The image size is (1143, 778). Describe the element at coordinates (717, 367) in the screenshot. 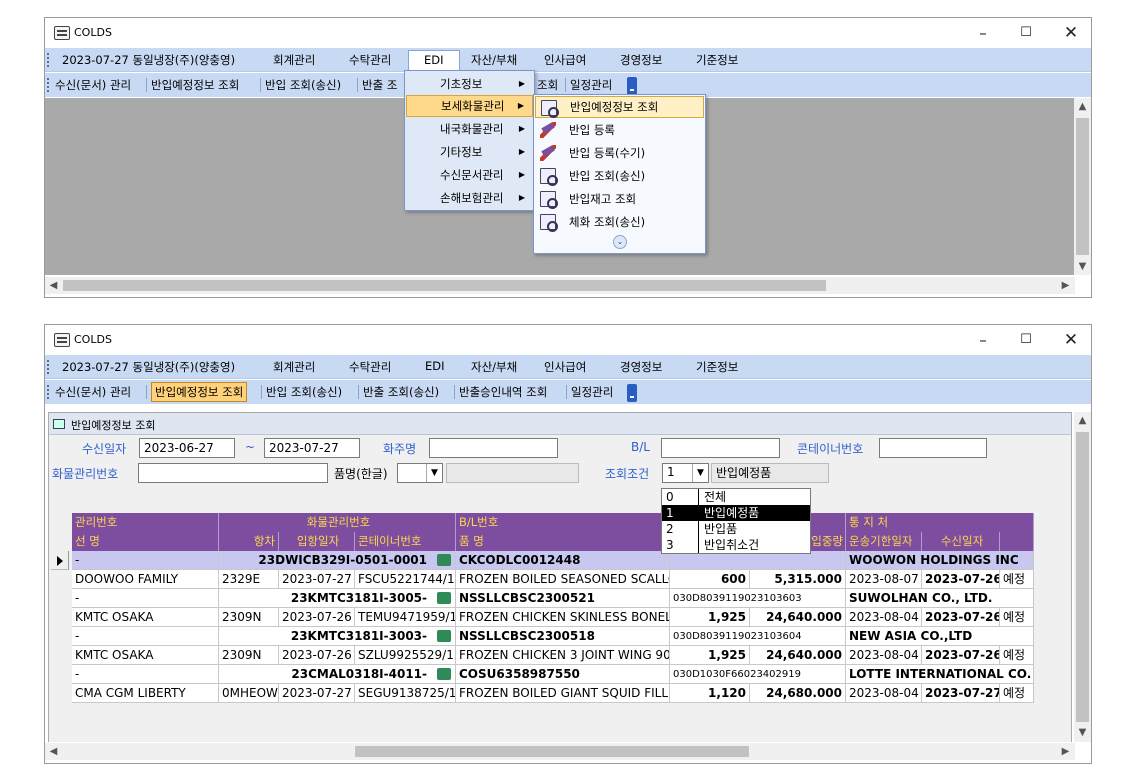

I see `menu-standards: 기준정보` at that location.